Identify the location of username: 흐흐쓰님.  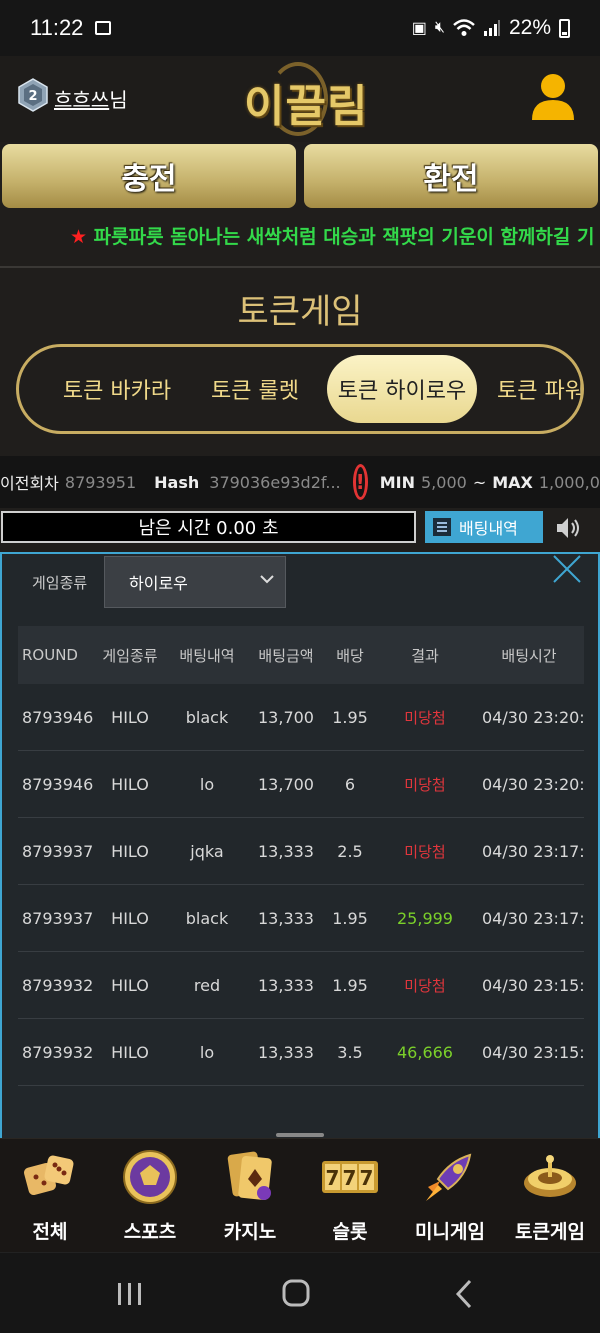
(91, 98).